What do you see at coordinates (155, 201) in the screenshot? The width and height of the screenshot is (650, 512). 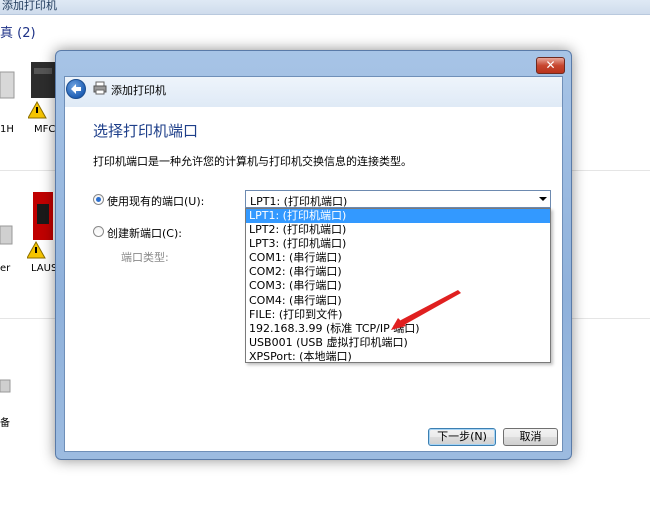 I see `use-existing-port-label: 使用现有的端口(U):` at bounding box center [155, 201].